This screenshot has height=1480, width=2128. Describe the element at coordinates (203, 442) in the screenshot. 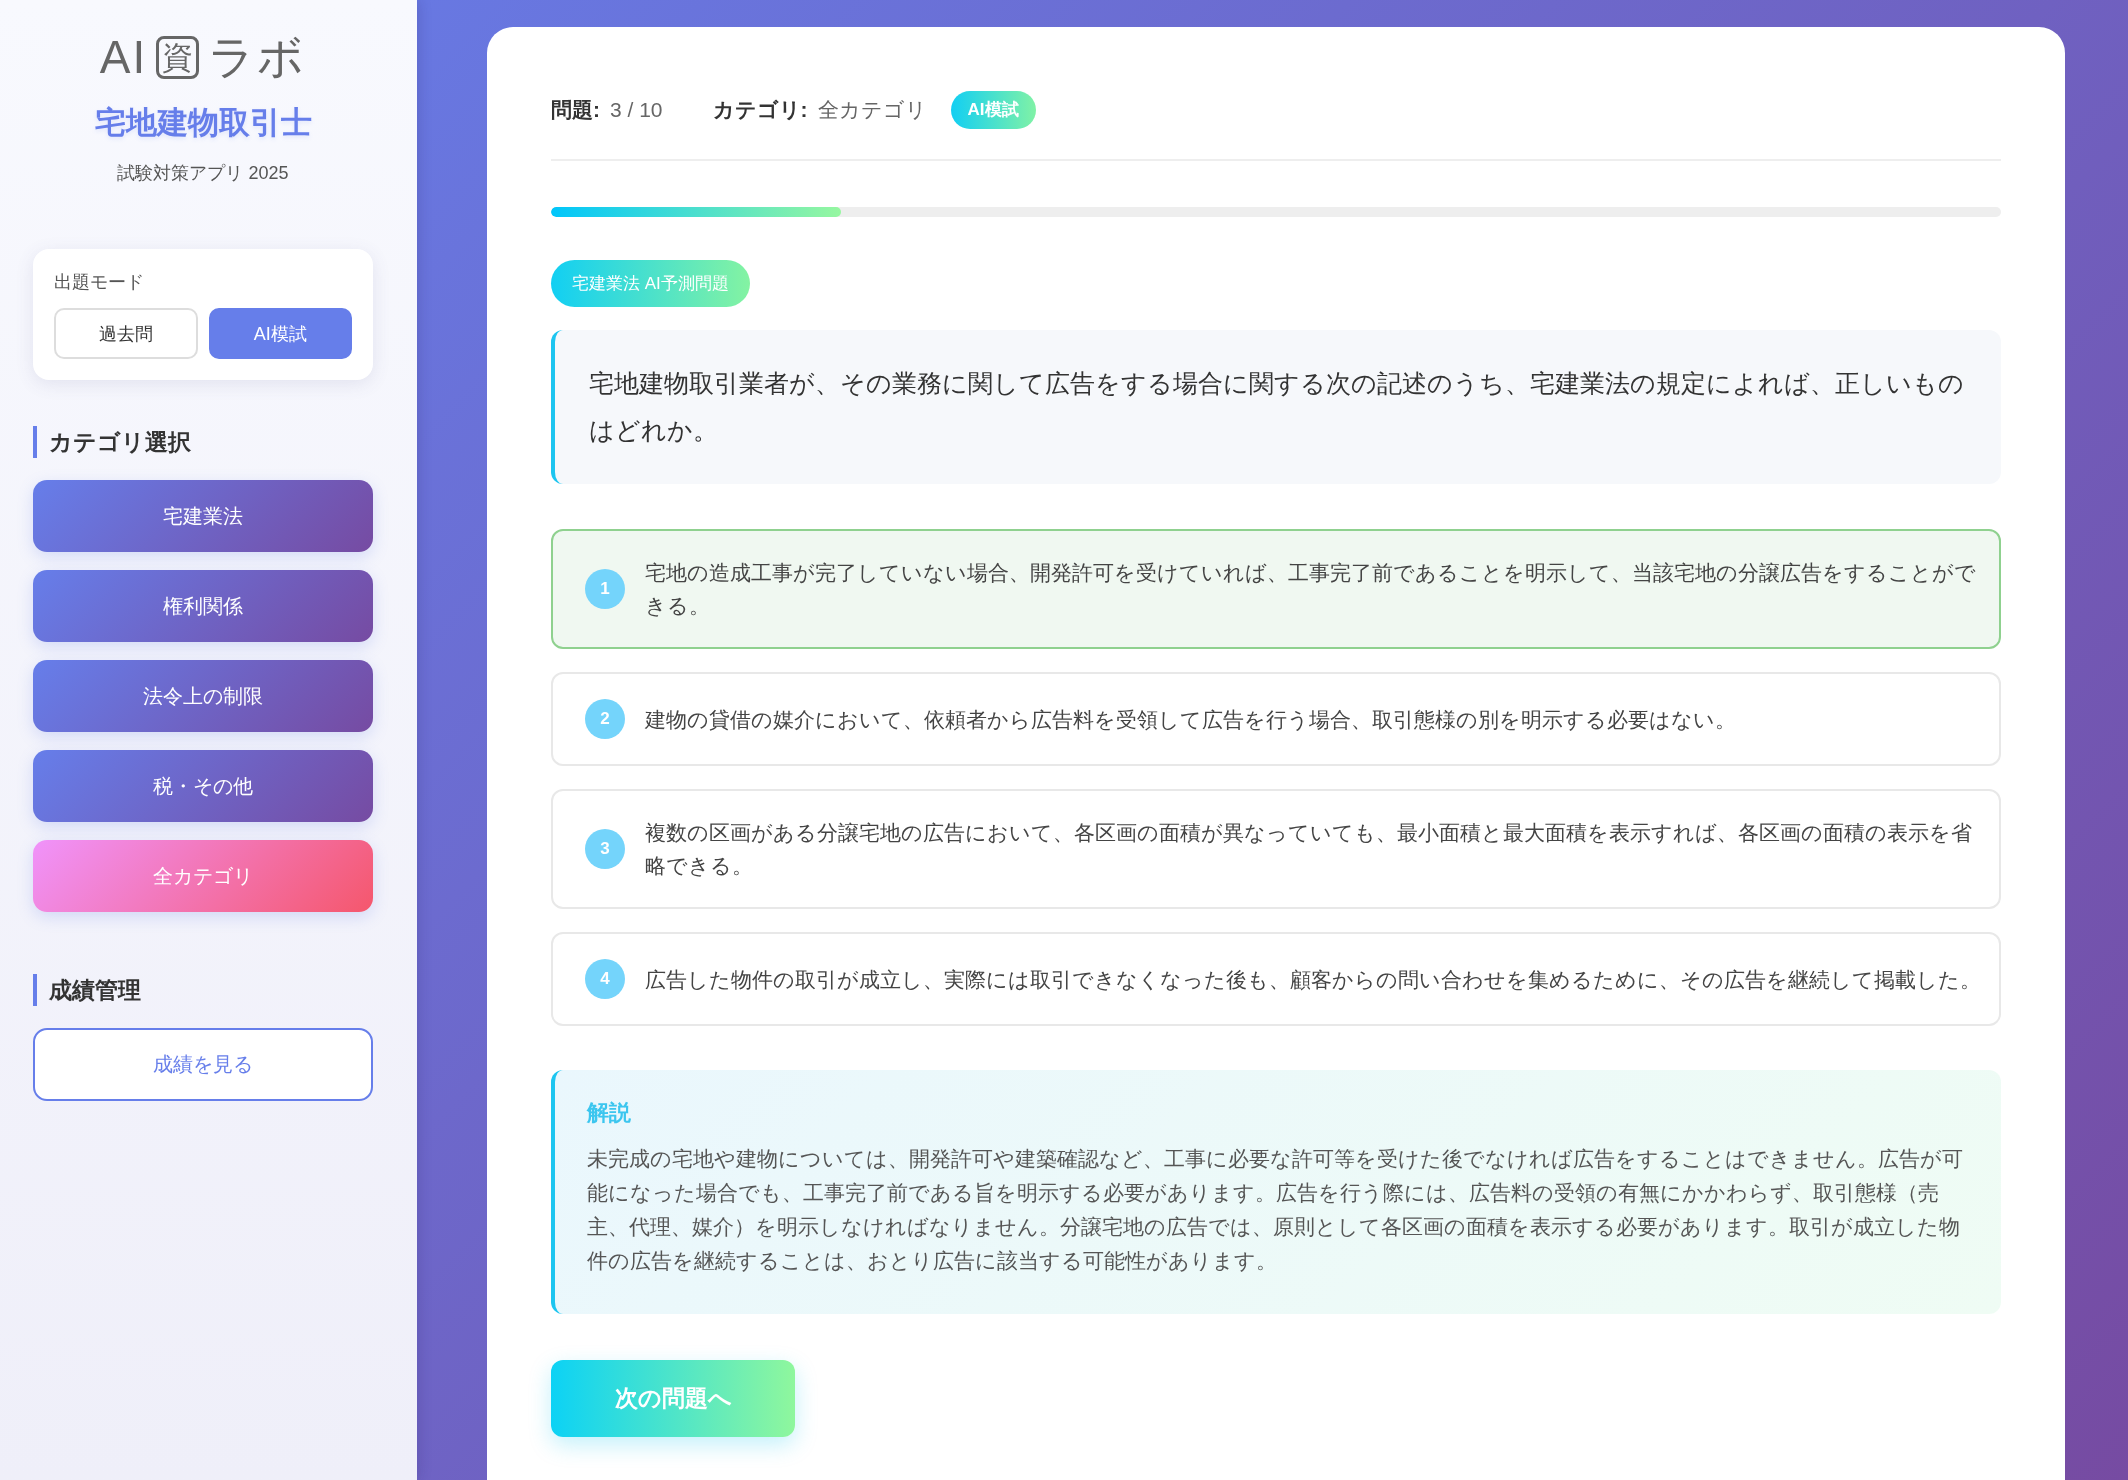

I see `section-heading: カテゴリ選択` at that location.